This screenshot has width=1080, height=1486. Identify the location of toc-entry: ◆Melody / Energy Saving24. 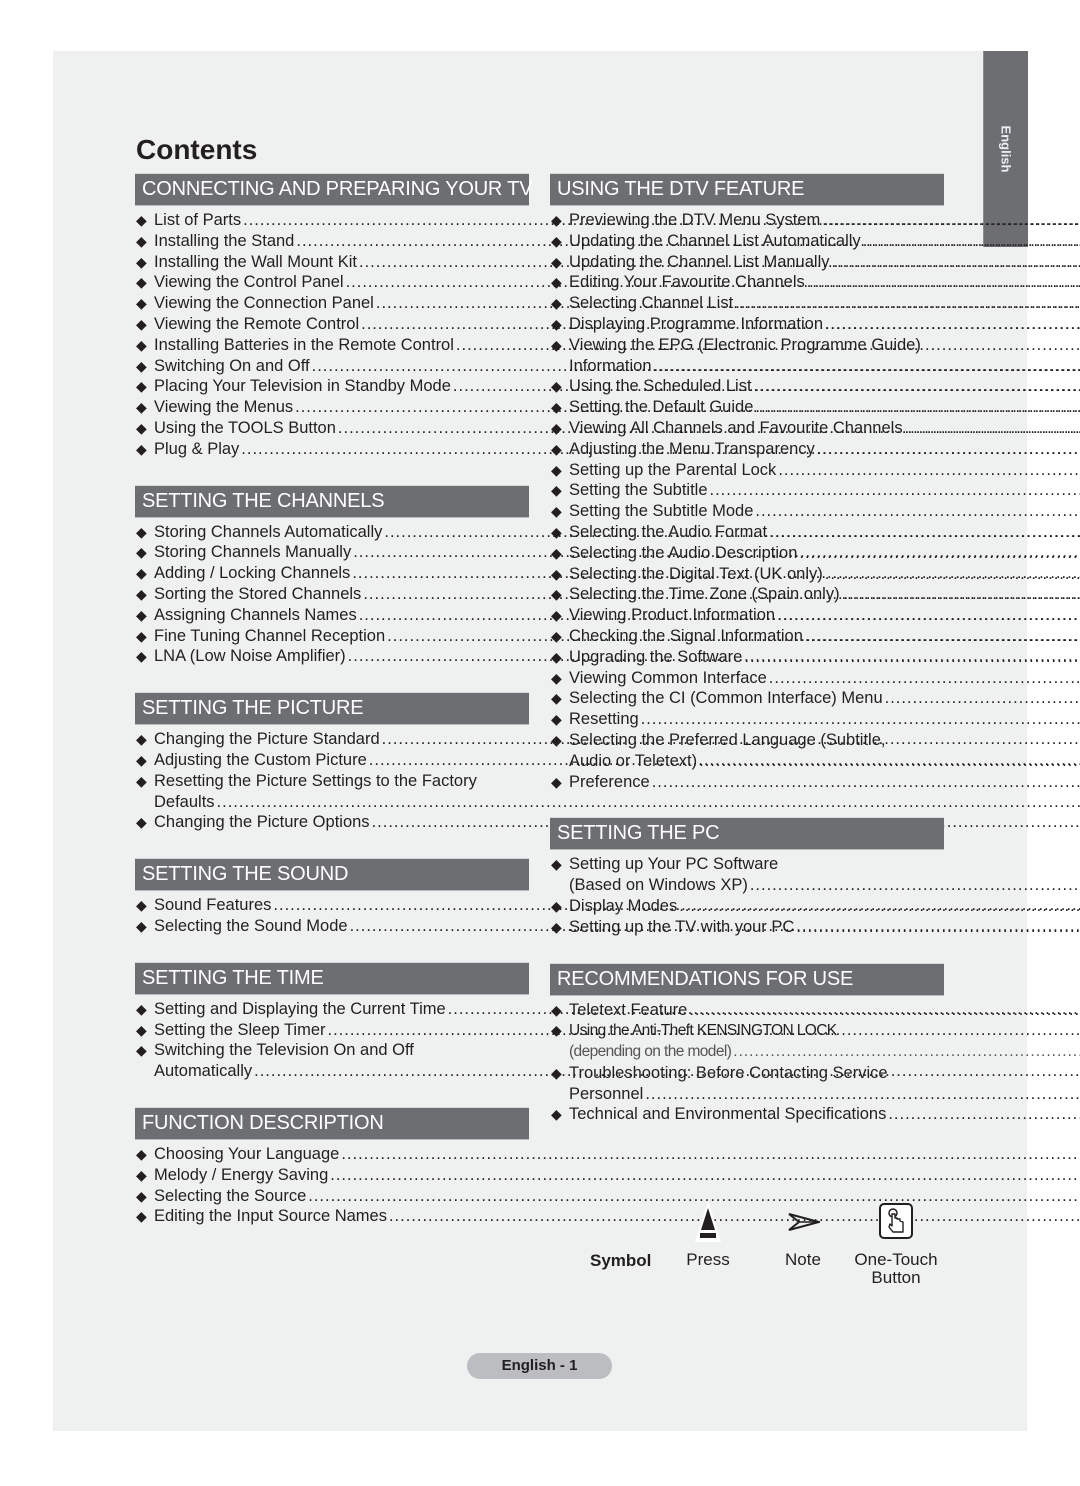
(332, 1175).